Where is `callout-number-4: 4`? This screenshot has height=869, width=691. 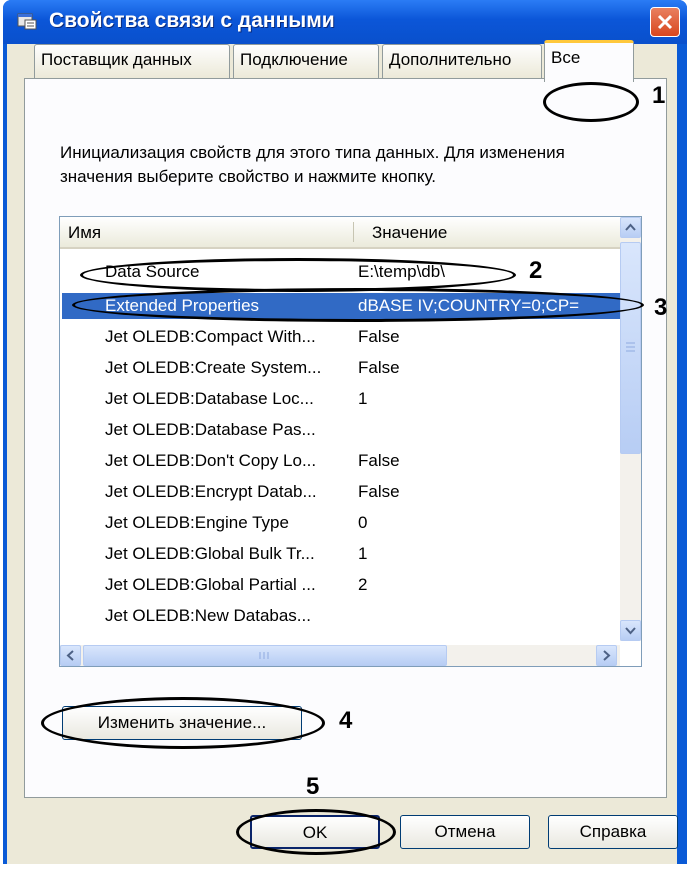
callout-number-4: 4 is located at coordinates (346, 720).